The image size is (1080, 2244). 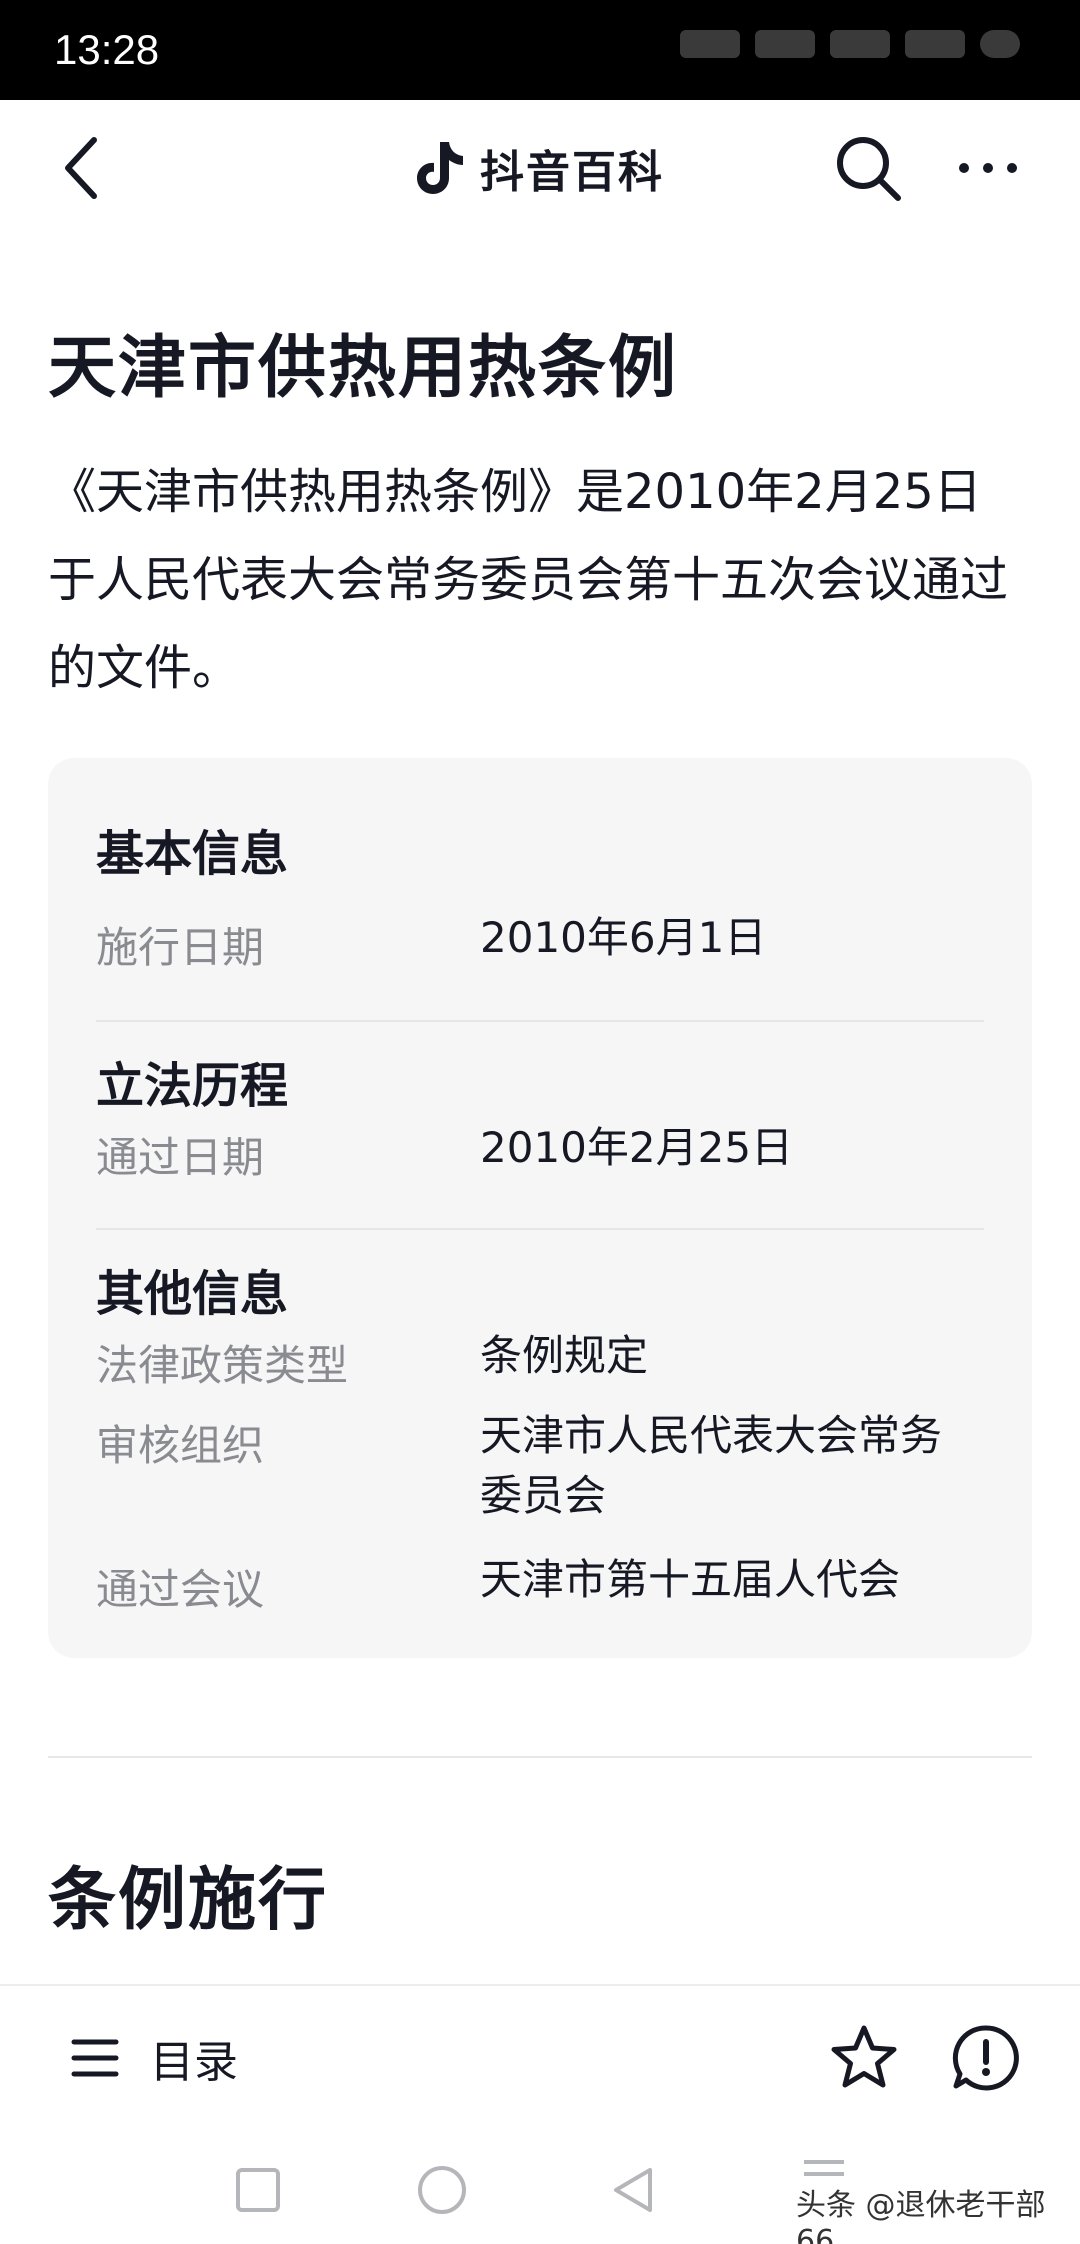 I want to click on douyin-logo-icon, so click(x=440, y=168).